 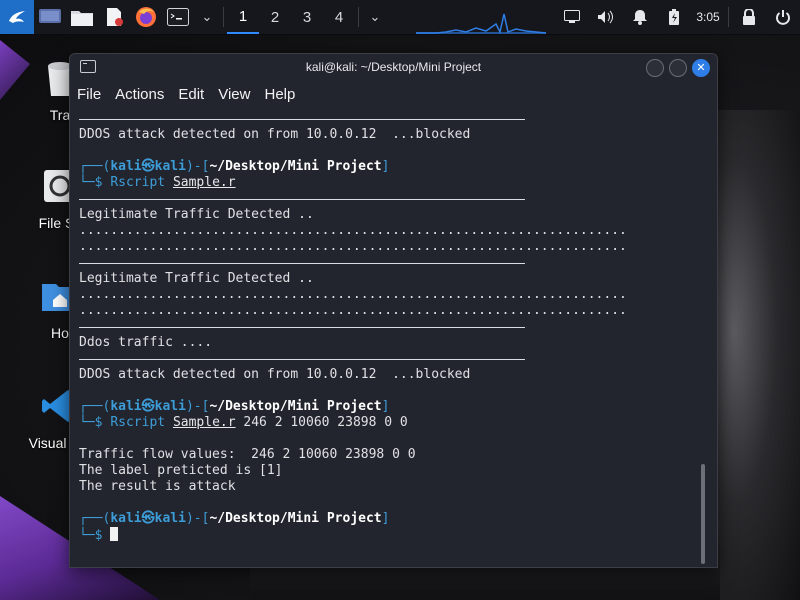 I want to click on battery-icon, so click(x=674, y=17).